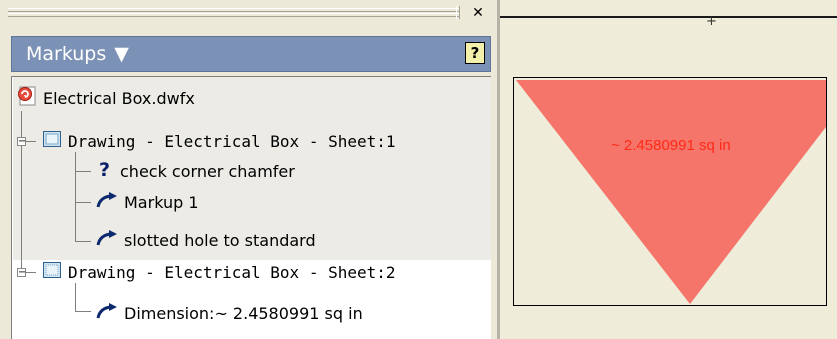  What do you see at coordinates (711, 21) in the screenshot?
I see `ruler-mark: +` at bounding box center [711, 21].